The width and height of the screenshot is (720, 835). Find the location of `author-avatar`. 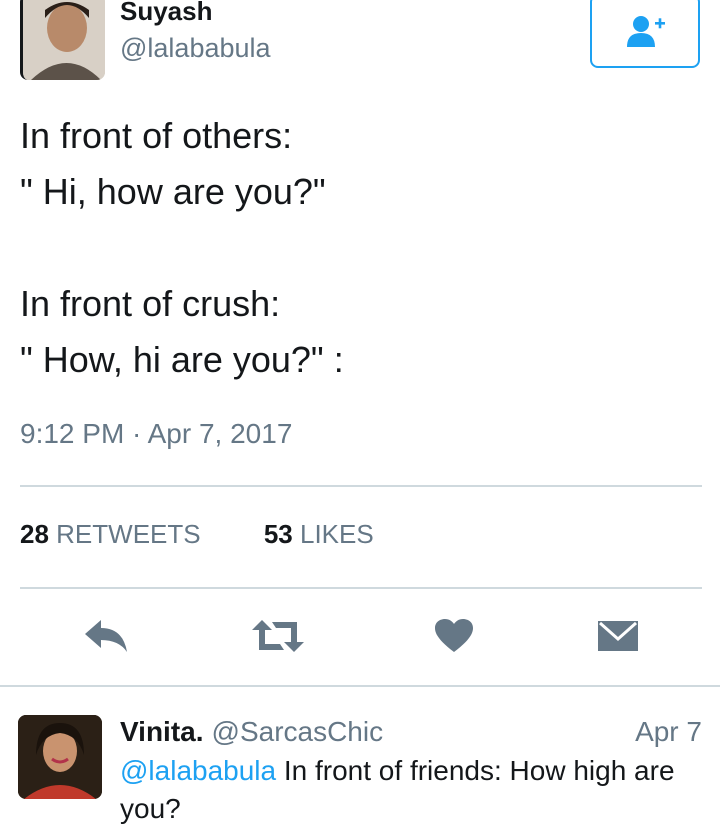

author-avatar is located at coordinates (62, 40).